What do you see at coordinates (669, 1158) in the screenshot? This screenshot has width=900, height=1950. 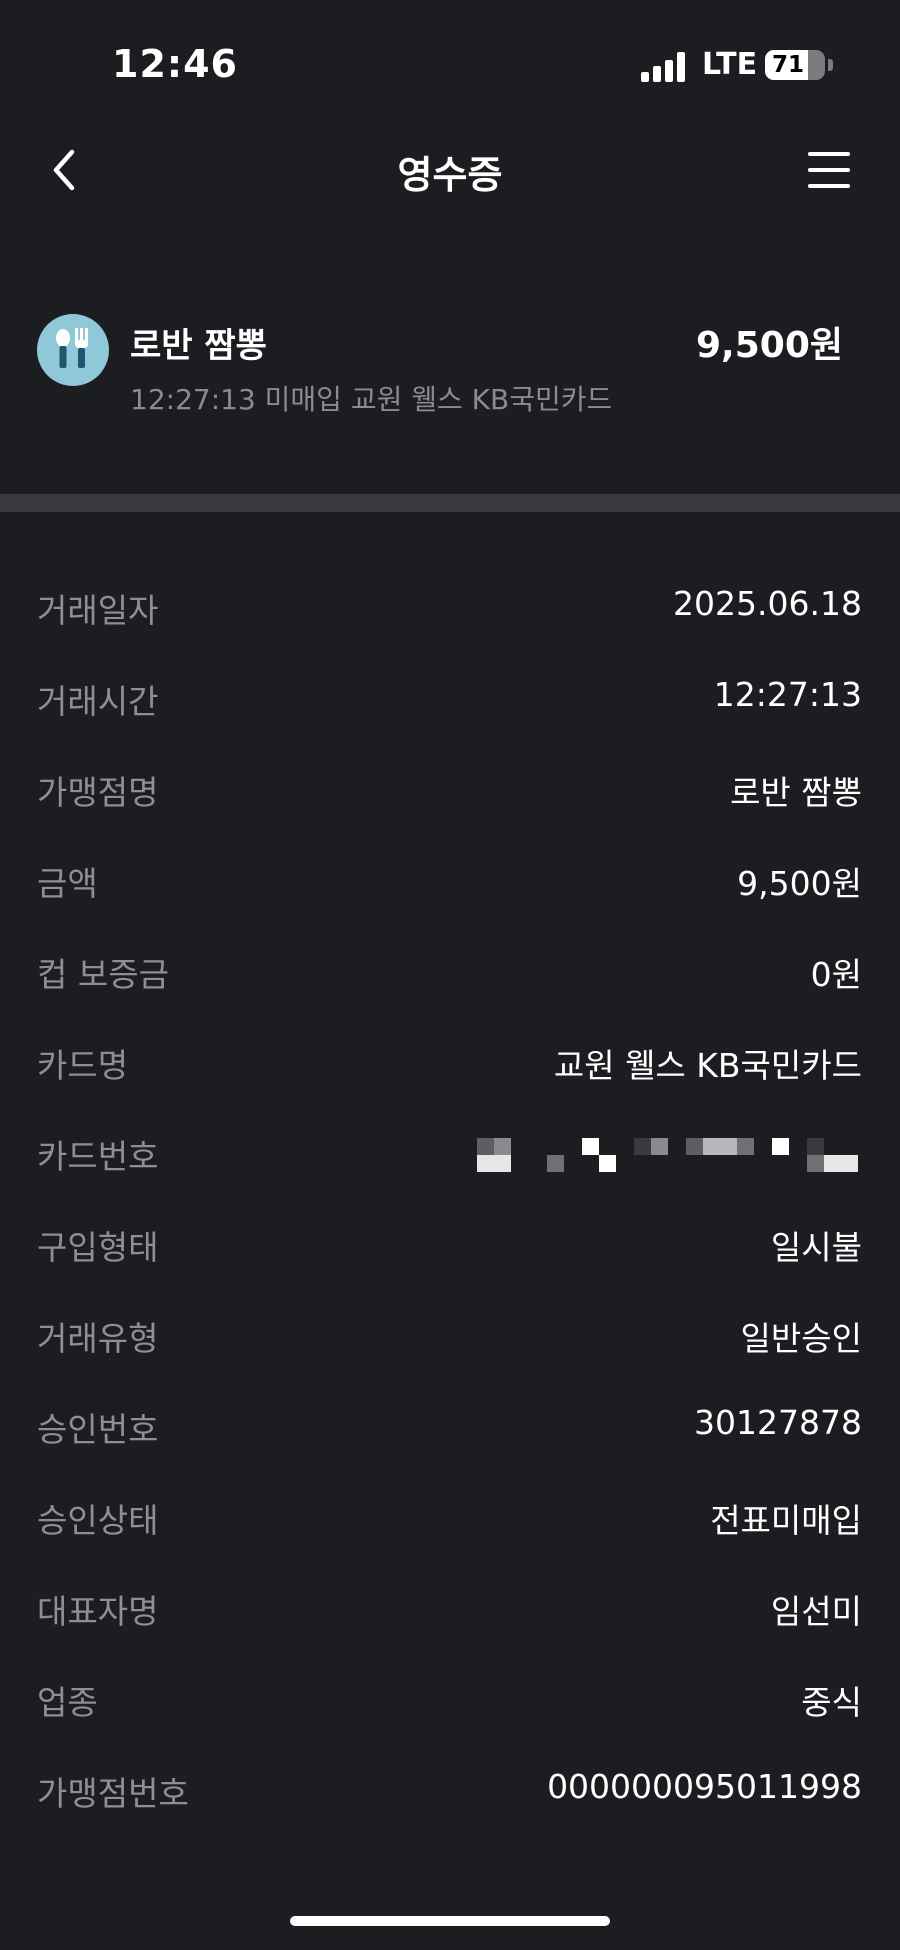 I see `masked-card-number` at bounding box center [669, 1158].